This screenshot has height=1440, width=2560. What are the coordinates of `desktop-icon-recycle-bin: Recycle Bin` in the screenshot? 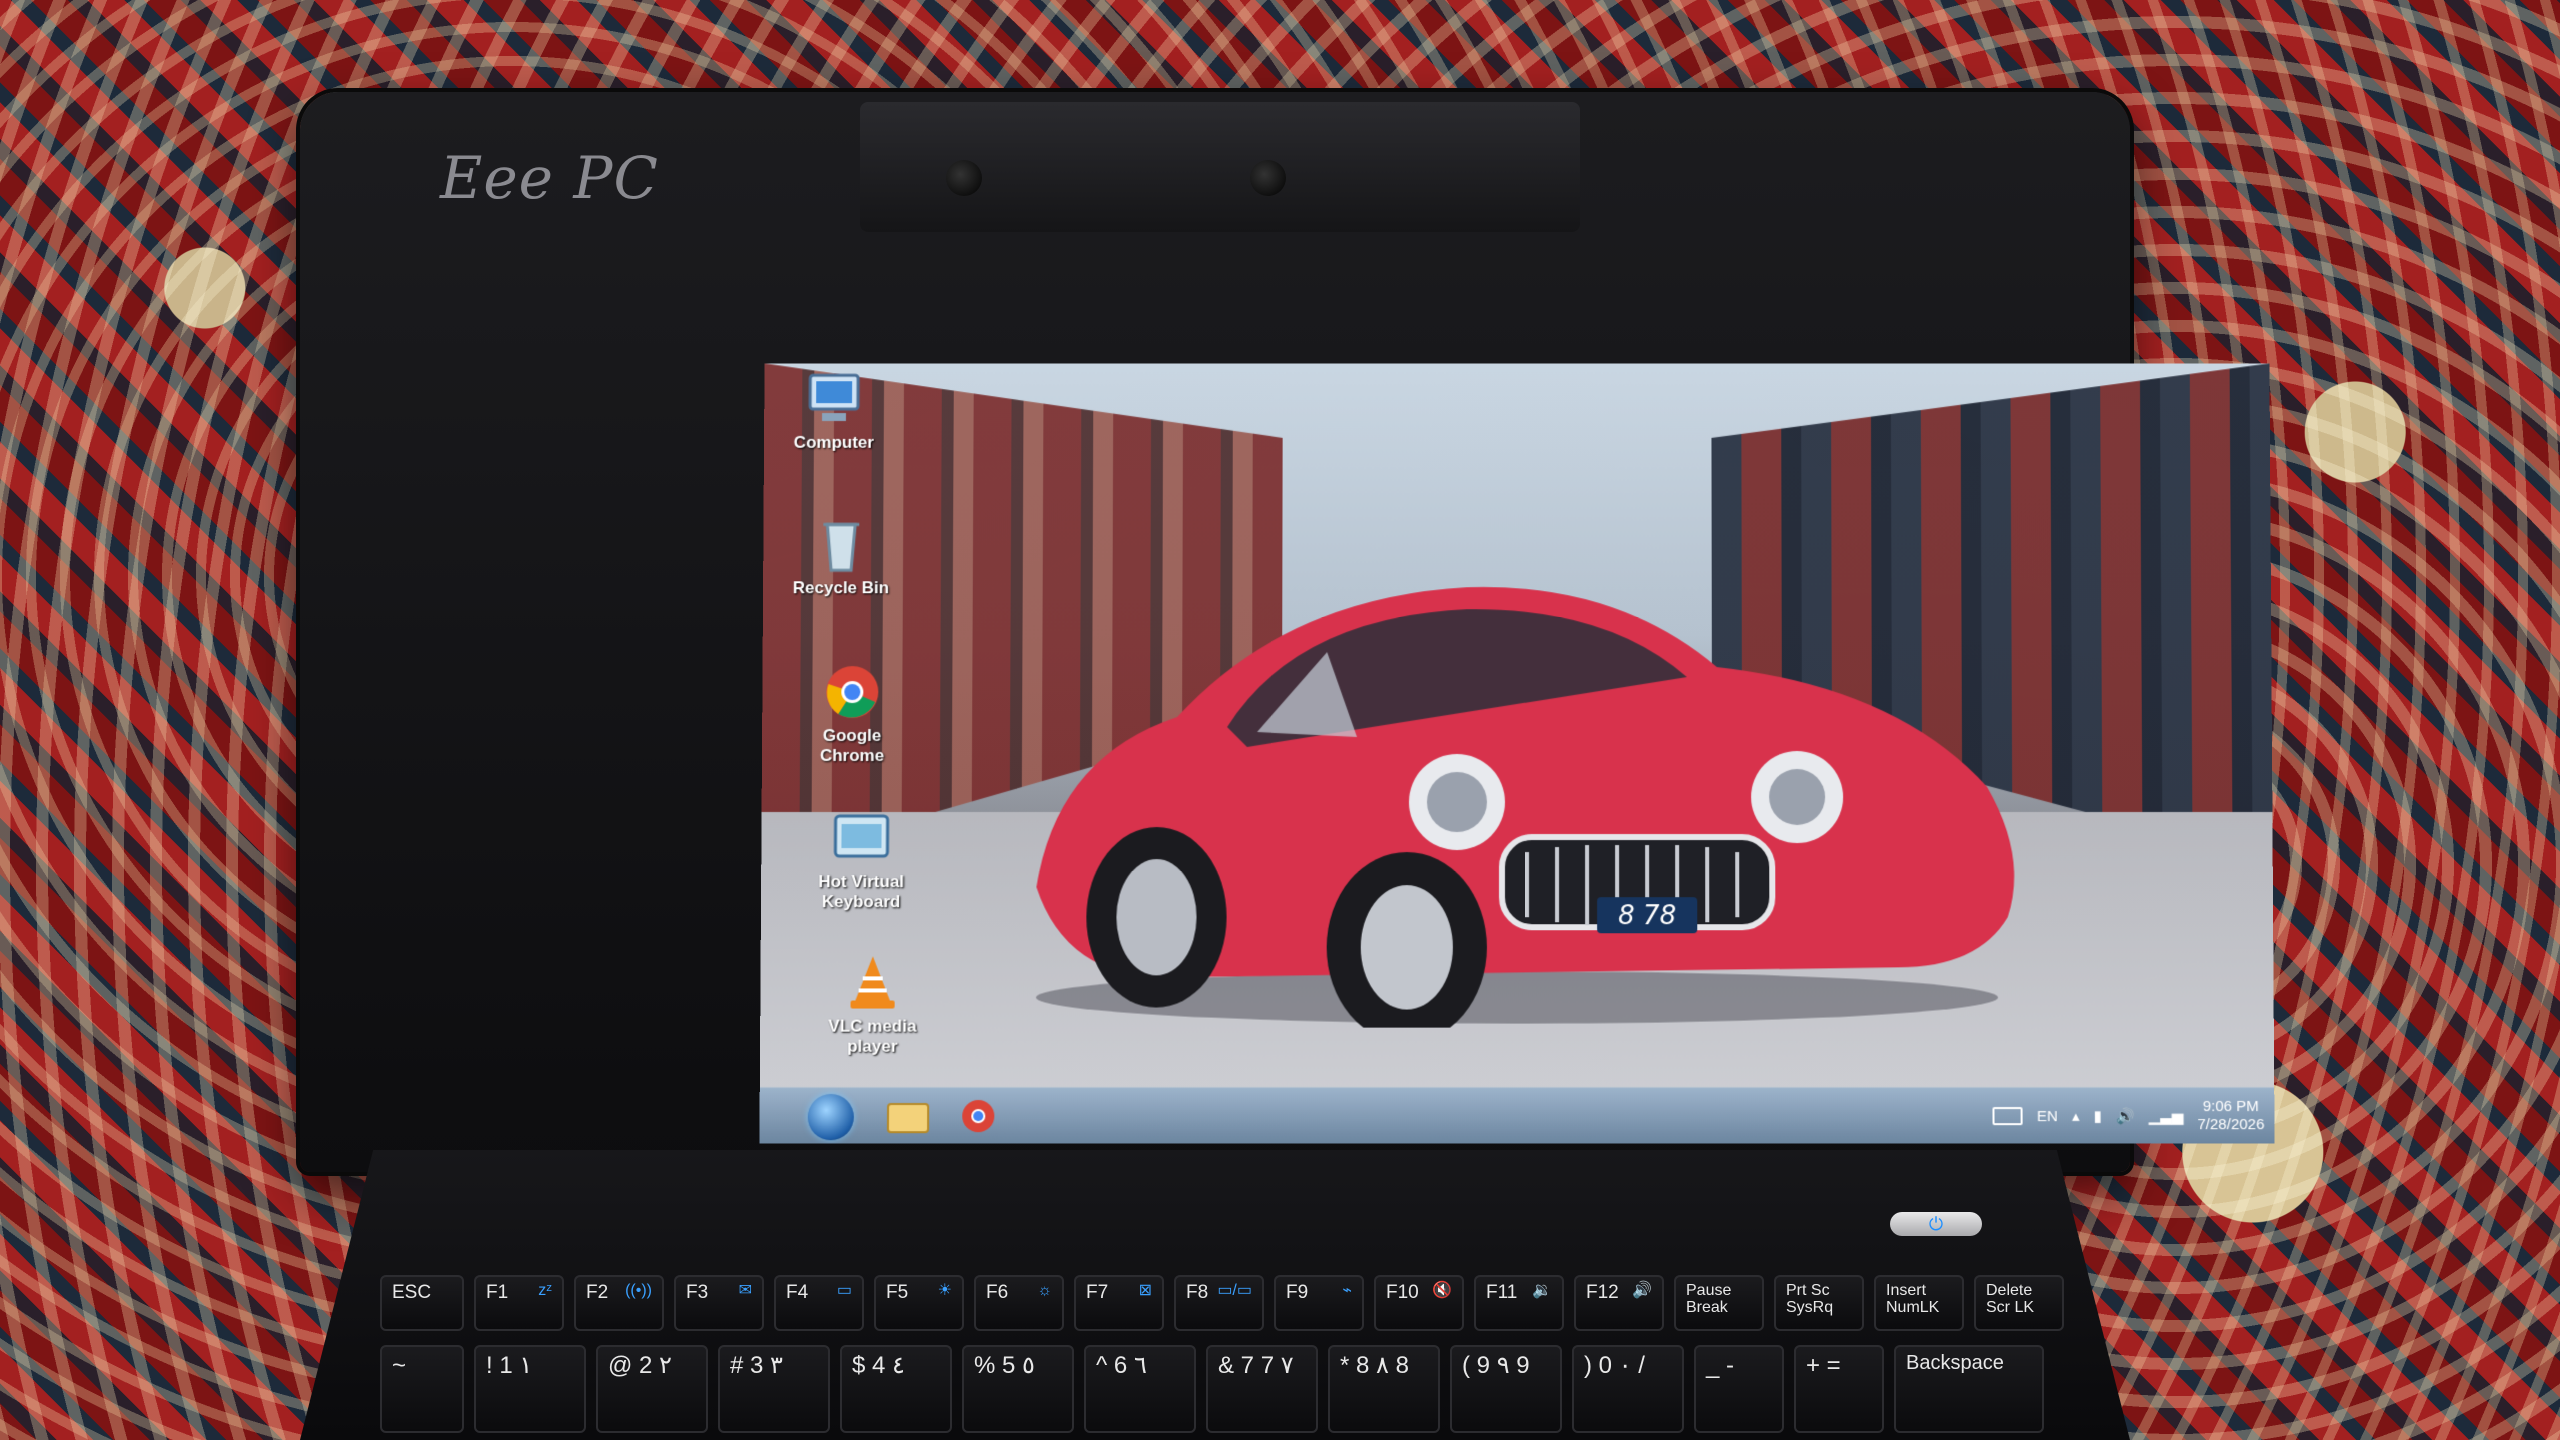 It's located at (841, 557).